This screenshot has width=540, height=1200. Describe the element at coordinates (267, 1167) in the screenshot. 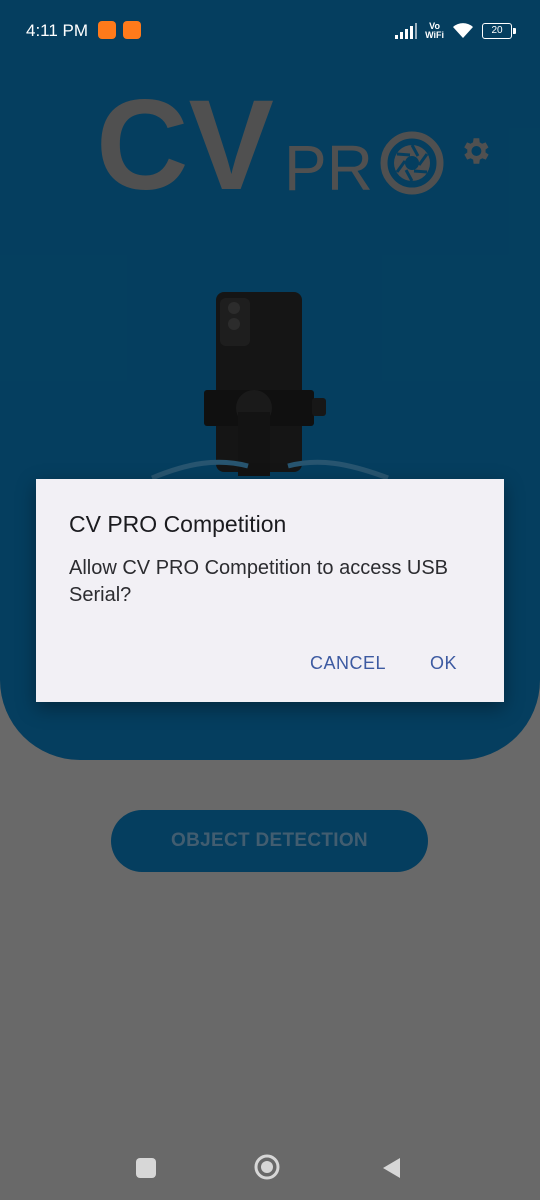

I see `home-icon` at that location.